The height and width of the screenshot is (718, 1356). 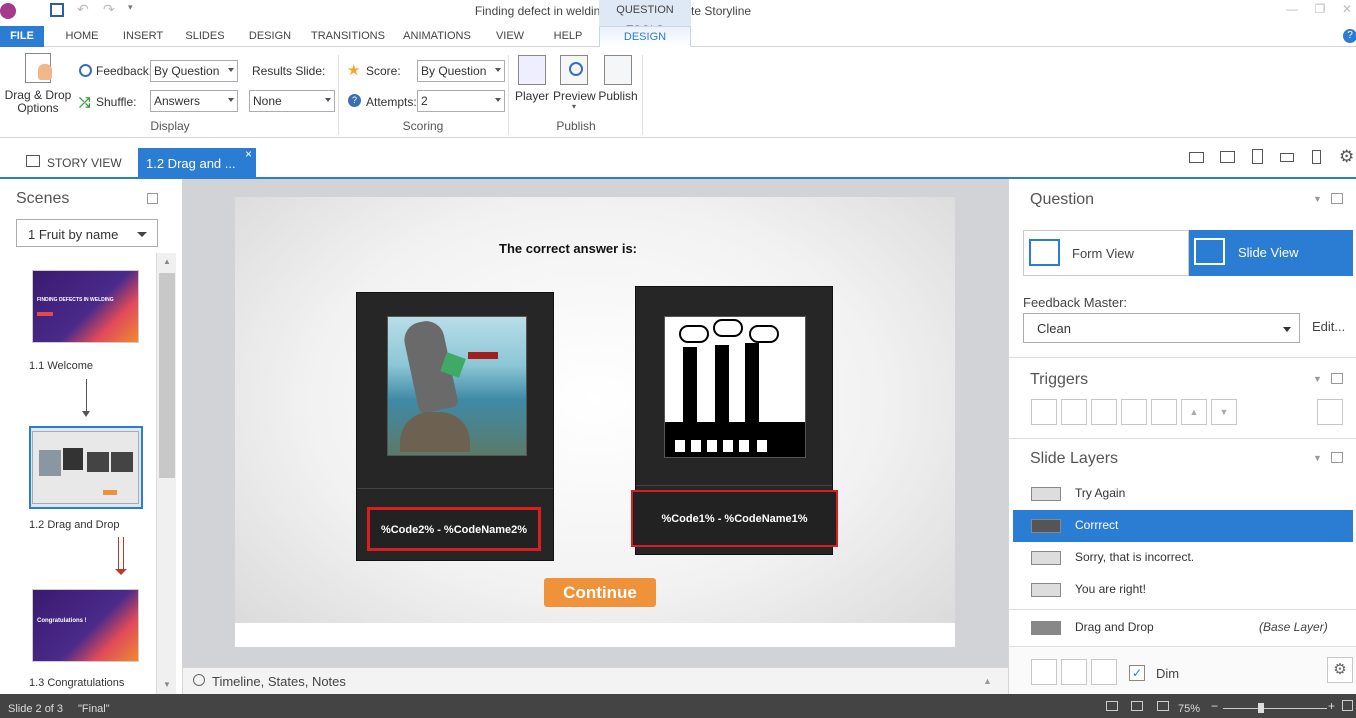 I want to click on help-icon: ?, so click(x=1349, y=36).